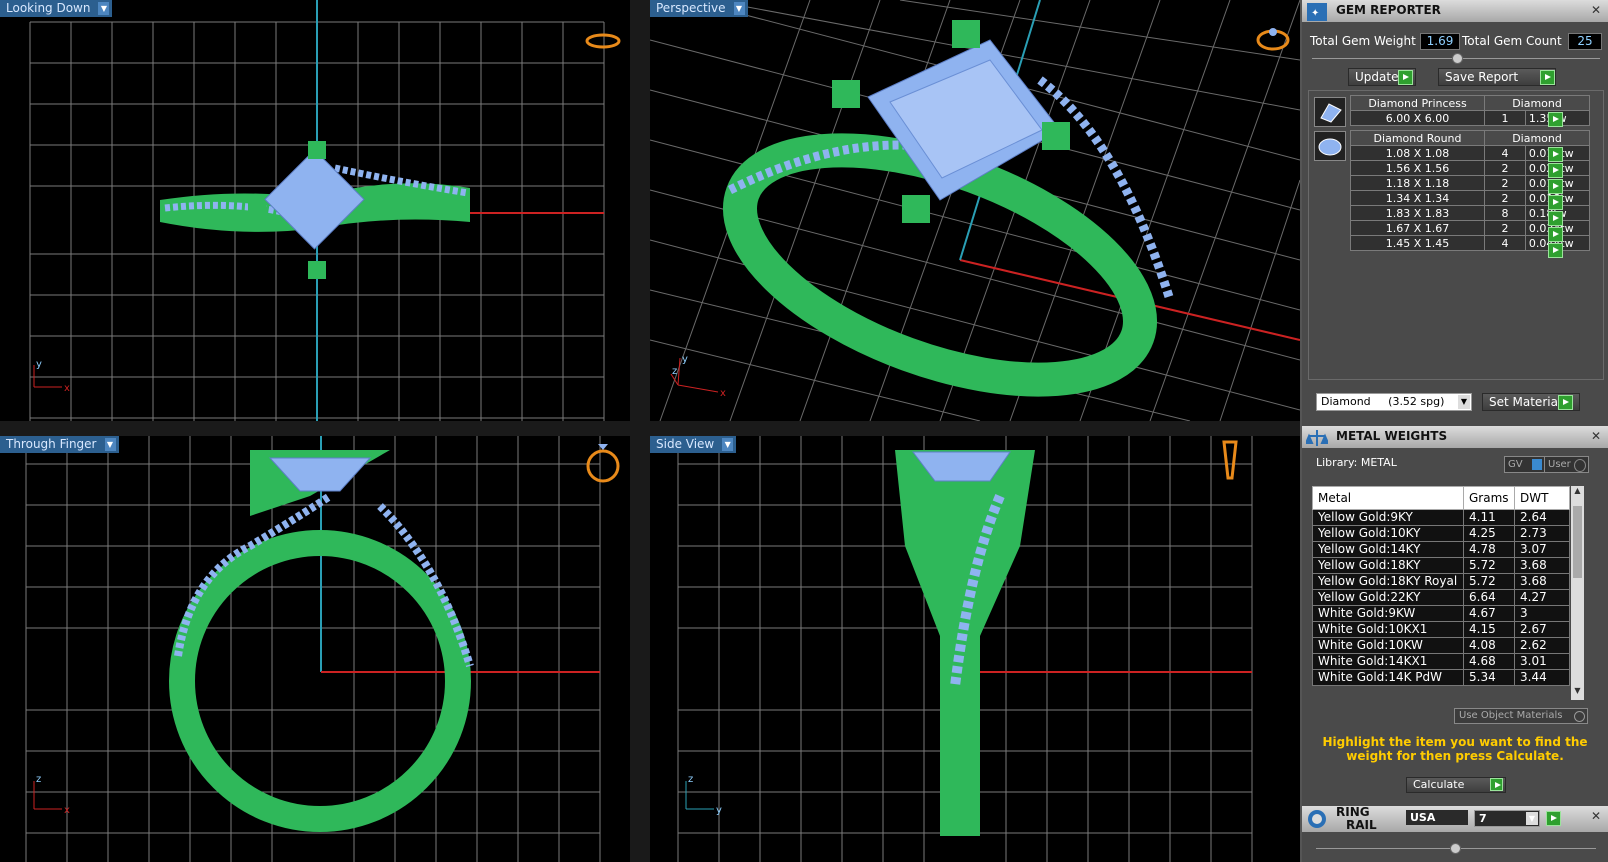  I want to click on viewport-label: Through Finger ▼, so click(59, 444).